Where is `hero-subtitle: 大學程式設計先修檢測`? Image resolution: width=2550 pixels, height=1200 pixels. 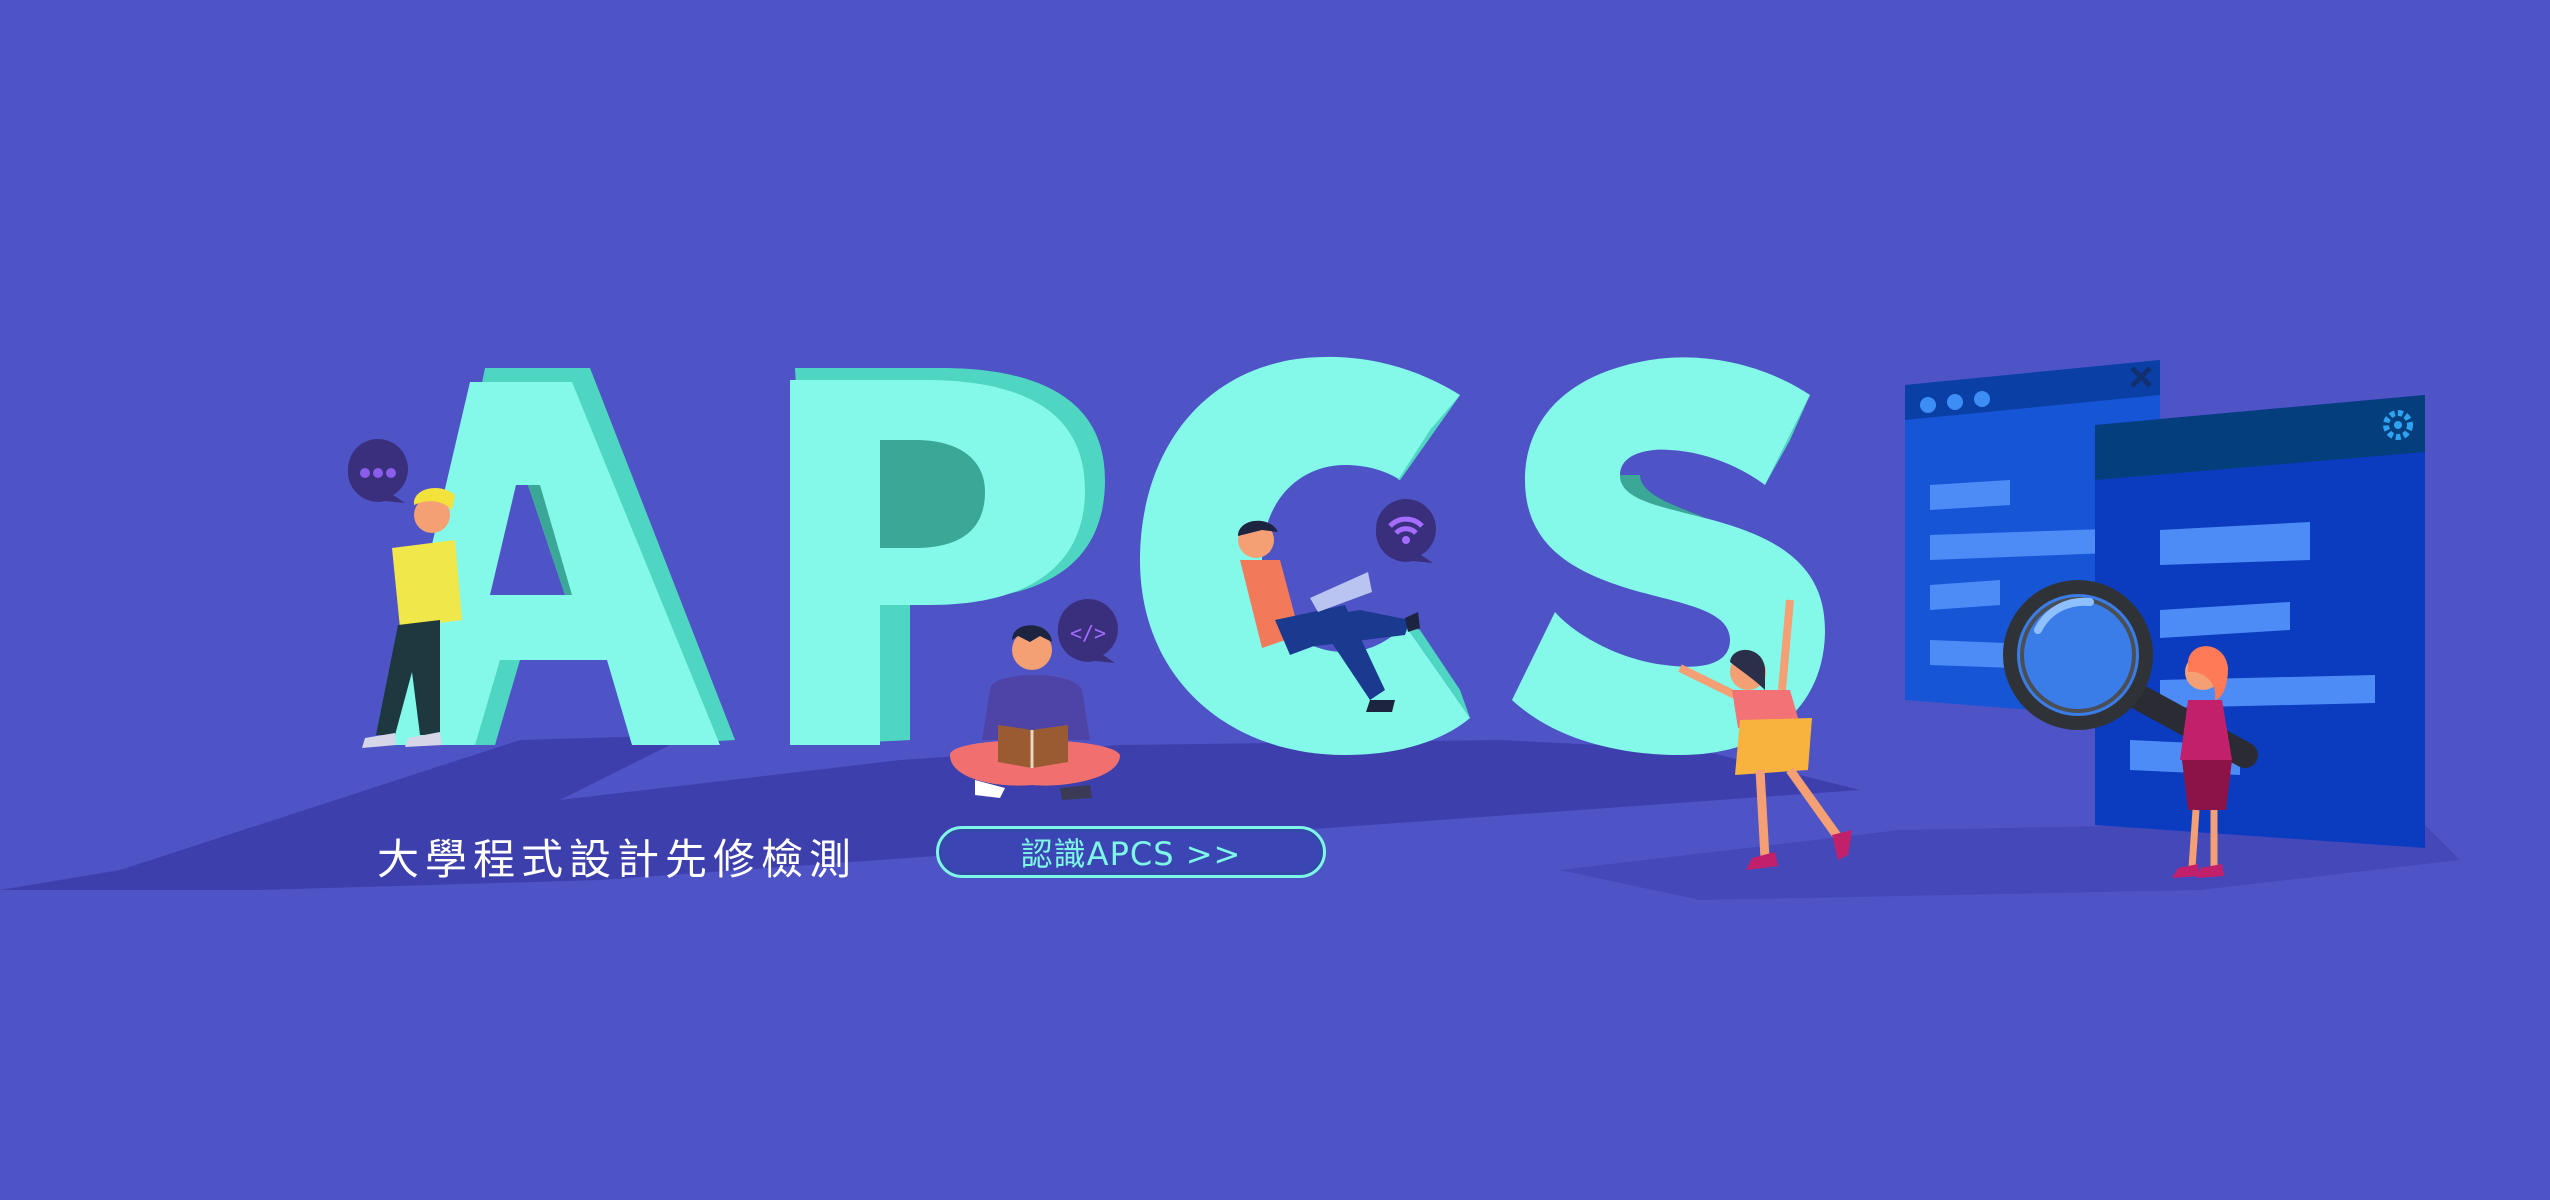 hero-subtitle: 大學程式設計先修檢測 is located at coordinates (617, 859).